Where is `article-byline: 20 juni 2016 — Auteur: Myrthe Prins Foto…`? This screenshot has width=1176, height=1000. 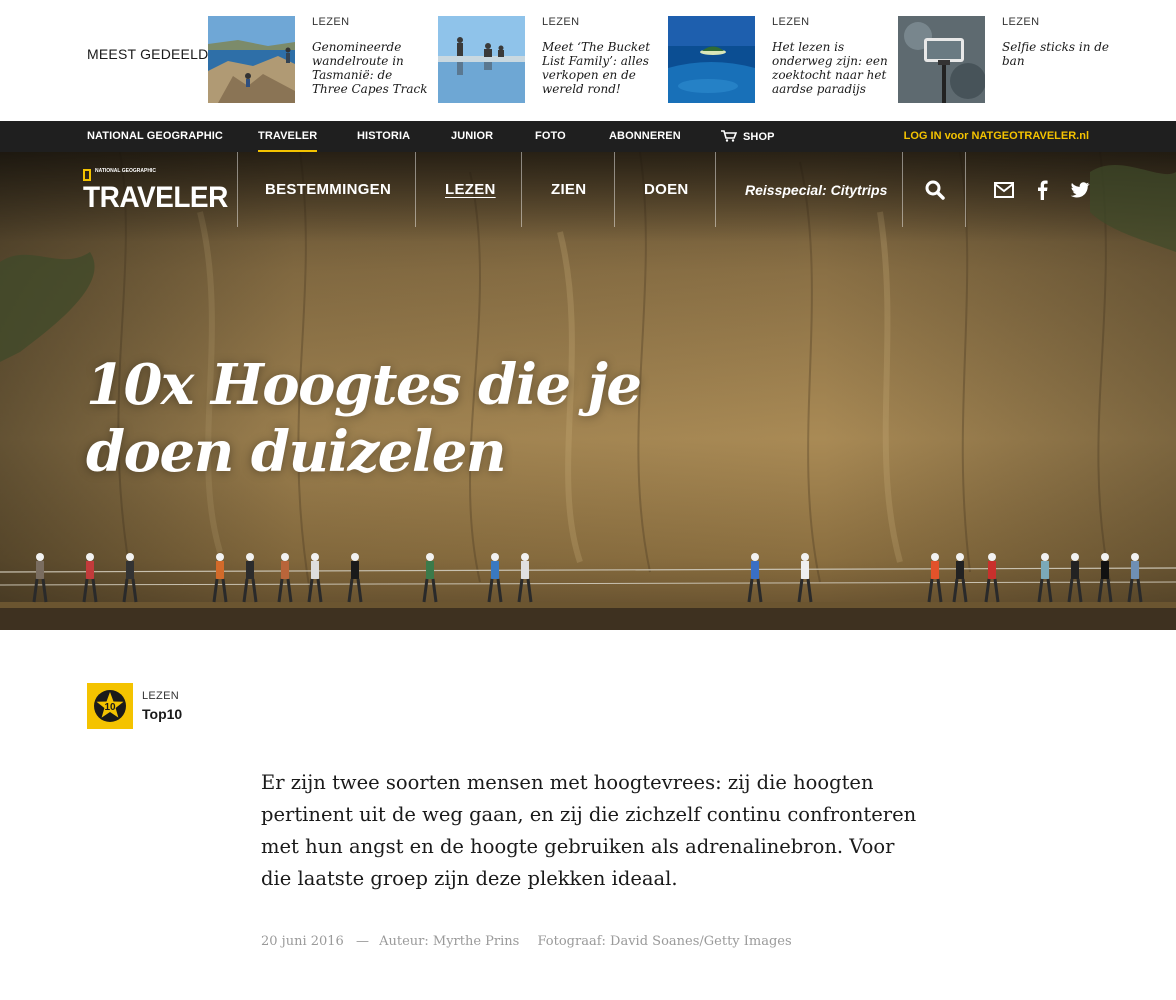 article-byline: 20 juni 2016 — Auteur: Myrthe Prins Foto… is located at coordinates (526, 941).